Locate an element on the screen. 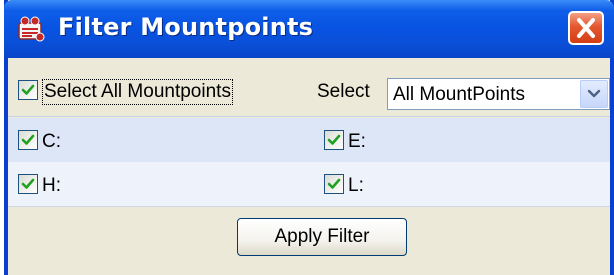  select-all-checkbox is located at coordinates (28, 90).